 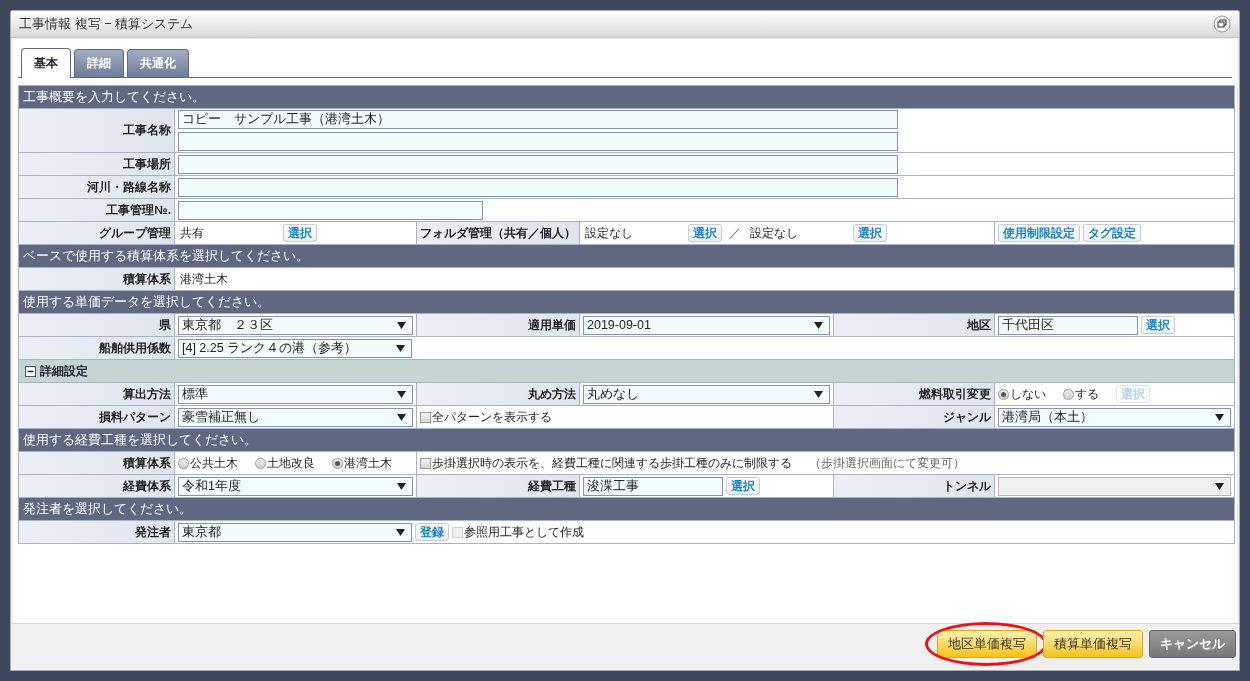 What do you see at coordinates (498, 486) in the screenshot?
I see `field-label: 経費工種` at bounding box center [498, 486].